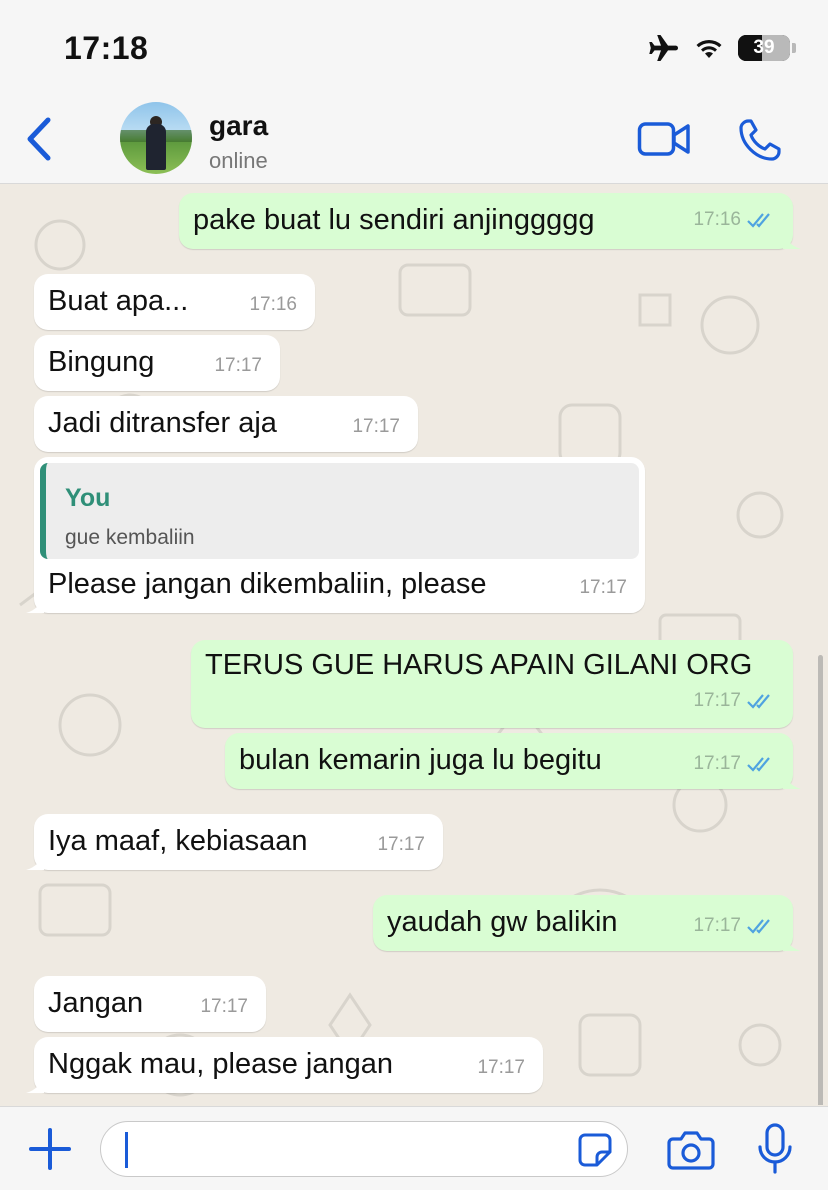 Image resolution: width=828 pixels, height=1190 pixels. I want to click on sticker-icon, so click(595, 1150).